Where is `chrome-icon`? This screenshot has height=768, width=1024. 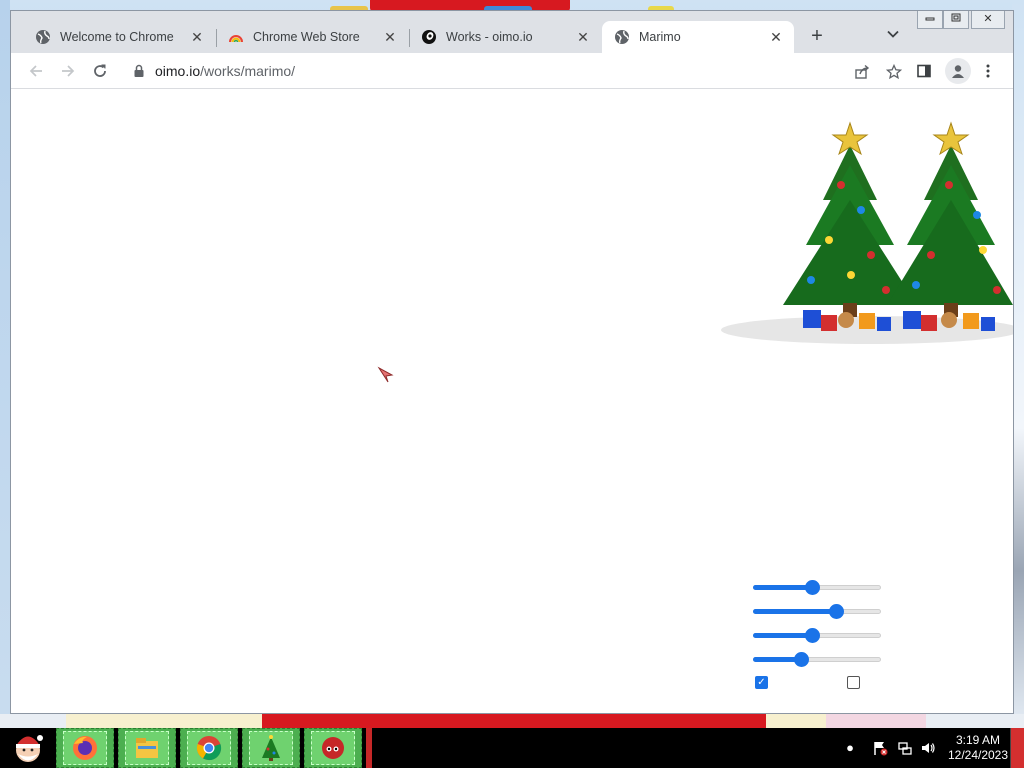
chrome-icon is located at coordinates (209, 748).